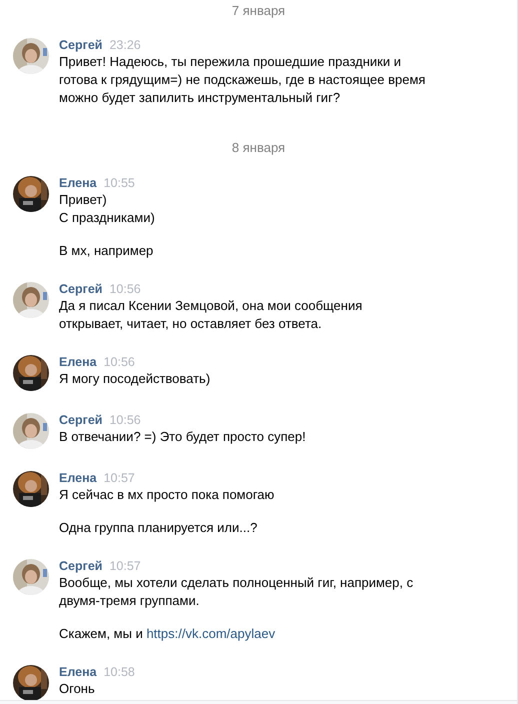  What do you see at coordinates (107, 218) in the screenshot?
I see `message-text: С праздниками)` at bounding box center [107, 218].